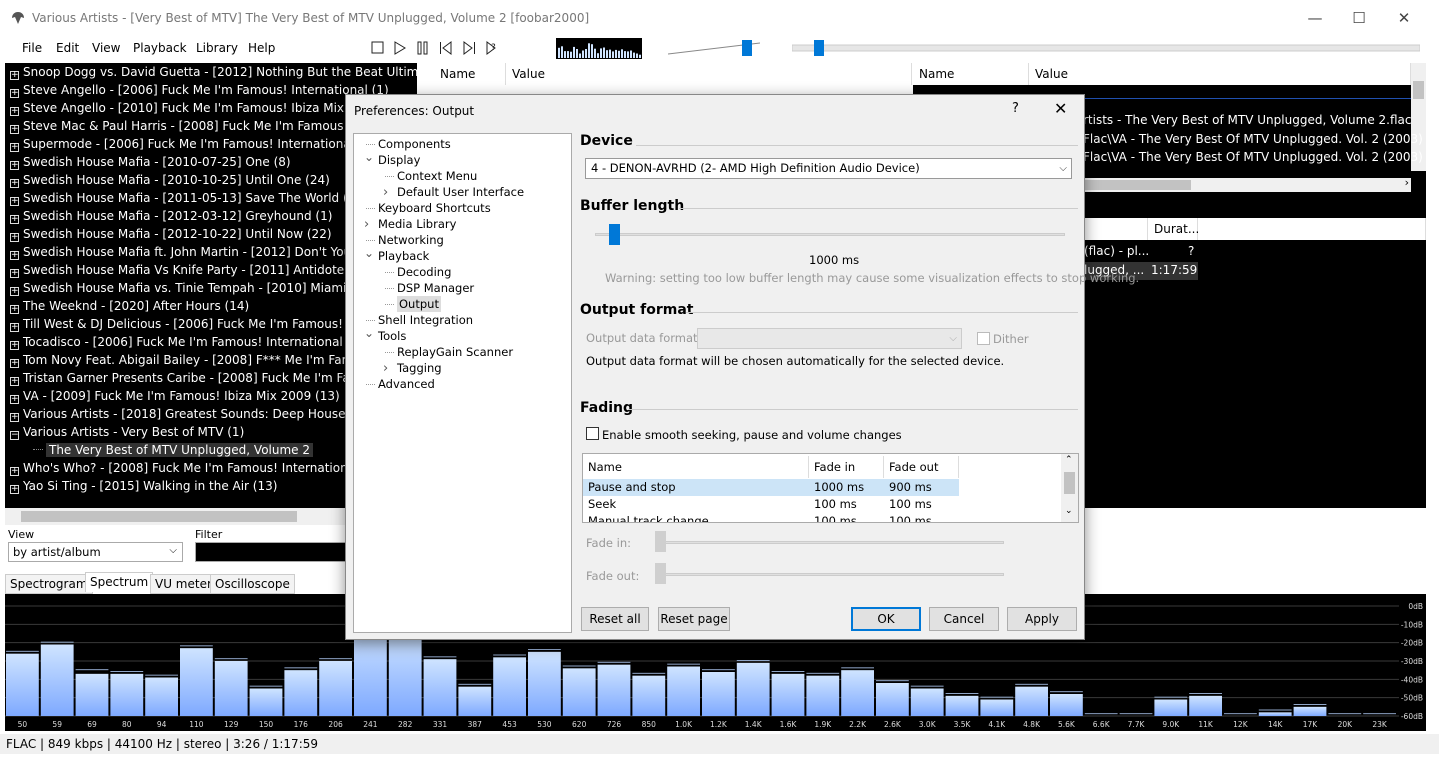 This screenshot has width=1439, height=764. I want to click on column-title, so click(1116, 229).